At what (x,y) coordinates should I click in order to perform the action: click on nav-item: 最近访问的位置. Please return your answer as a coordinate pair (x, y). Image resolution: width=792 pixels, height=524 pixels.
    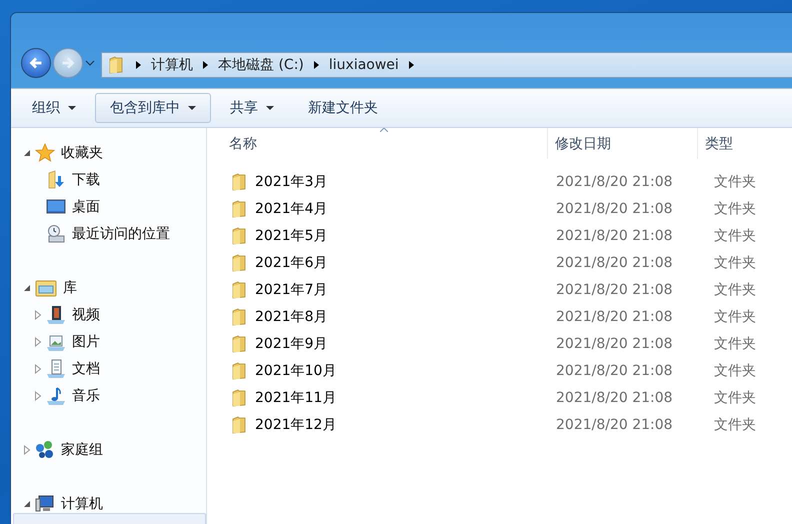
    Looking at the image, I should click on (121, 233).